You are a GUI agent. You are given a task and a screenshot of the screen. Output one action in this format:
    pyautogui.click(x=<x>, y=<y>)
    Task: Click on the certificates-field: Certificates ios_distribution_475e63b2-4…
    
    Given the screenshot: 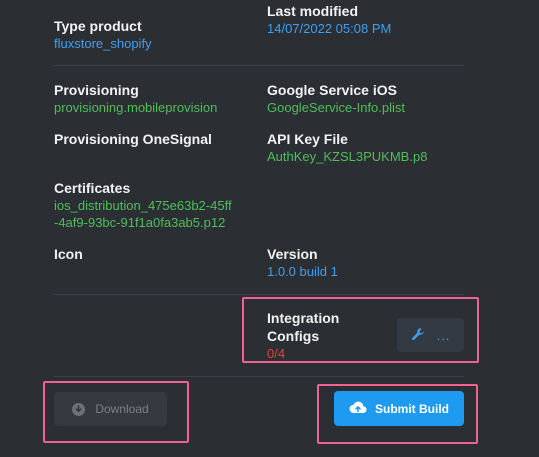 What is the action you would take?
    pyautogui.click(x=143, y=205)
    